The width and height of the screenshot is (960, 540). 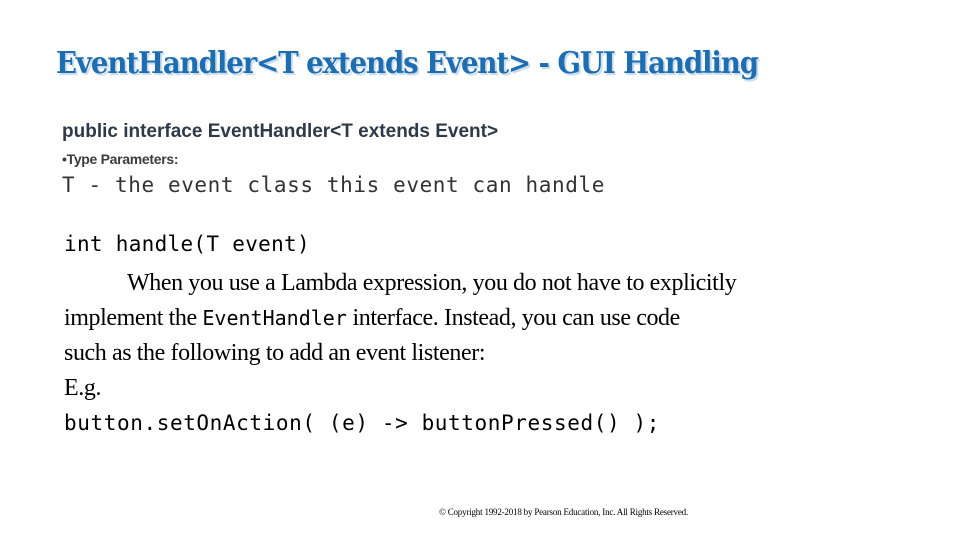 I want to click on type-parameters-label: •Type Parameters:, so click(x=120, y=159).